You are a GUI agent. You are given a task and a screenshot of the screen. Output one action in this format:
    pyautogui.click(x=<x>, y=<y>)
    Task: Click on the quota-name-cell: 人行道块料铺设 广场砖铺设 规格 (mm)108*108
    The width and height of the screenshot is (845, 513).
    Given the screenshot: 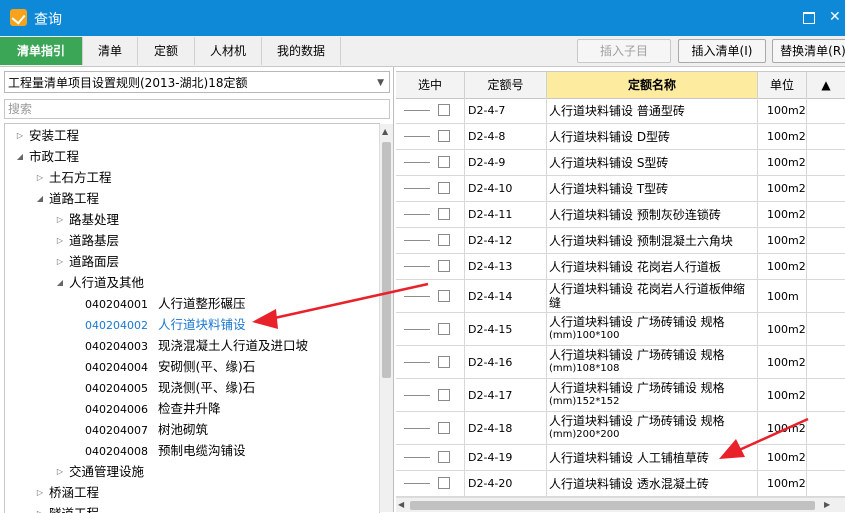 What is the action you would take?
    pyautogui.click(x=652, y=362)
    